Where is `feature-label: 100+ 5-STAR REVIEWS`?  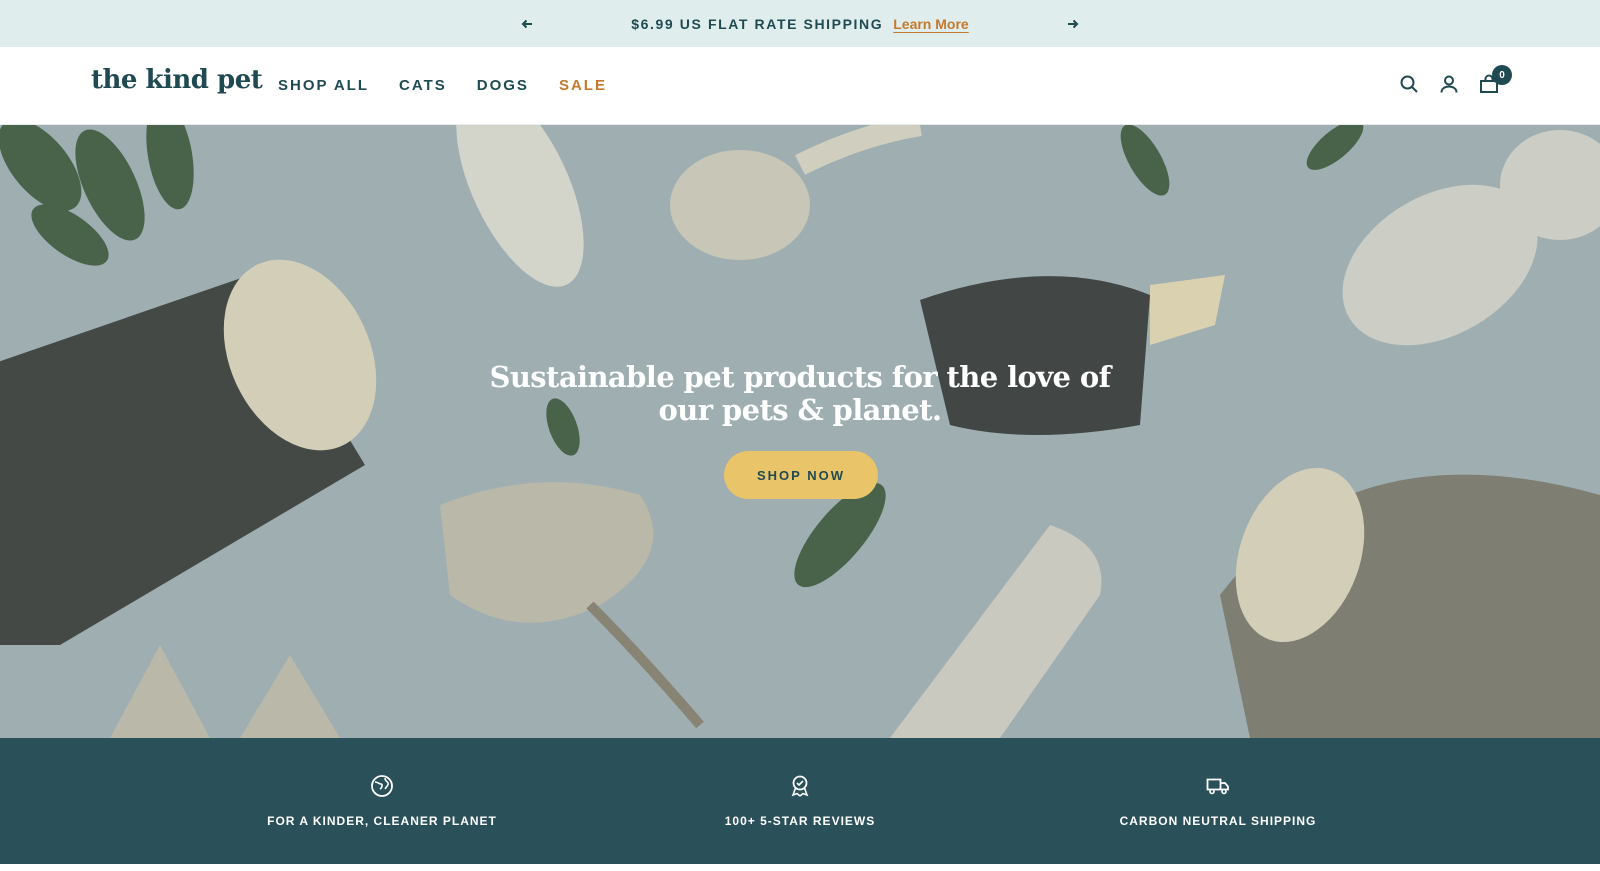
feature-label: 100+ 5-STAR REVIEWS is located at coordinates (800, 821).